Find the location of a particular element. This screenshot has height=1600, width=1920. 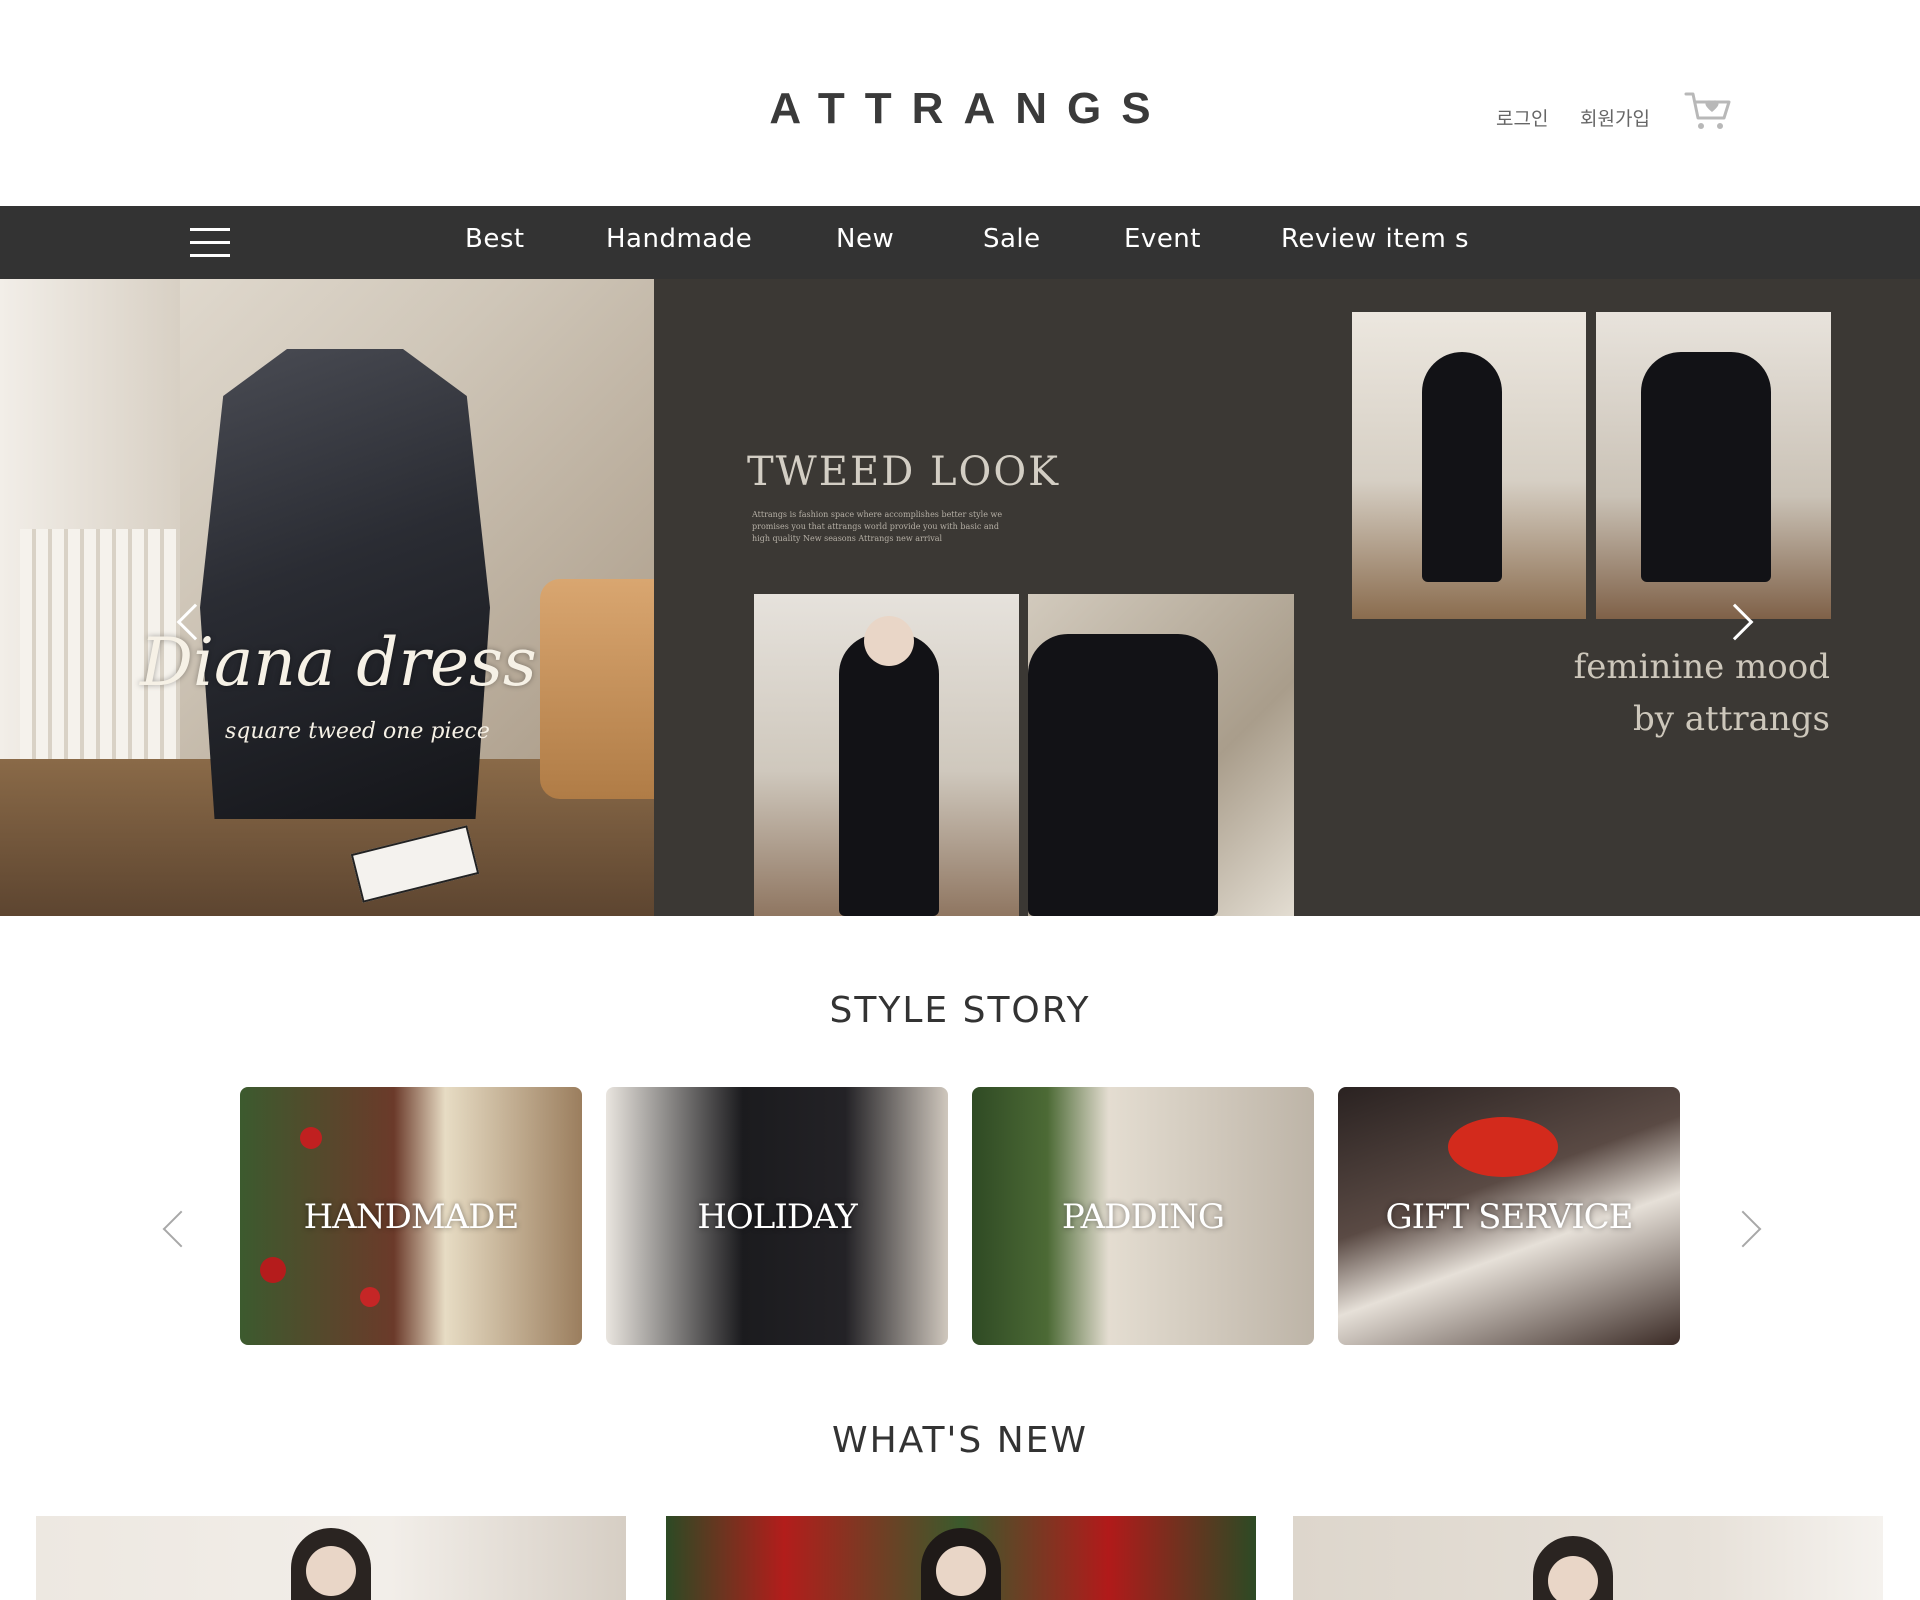

nav-item-event: Event is located at coordinates (1162, 239).